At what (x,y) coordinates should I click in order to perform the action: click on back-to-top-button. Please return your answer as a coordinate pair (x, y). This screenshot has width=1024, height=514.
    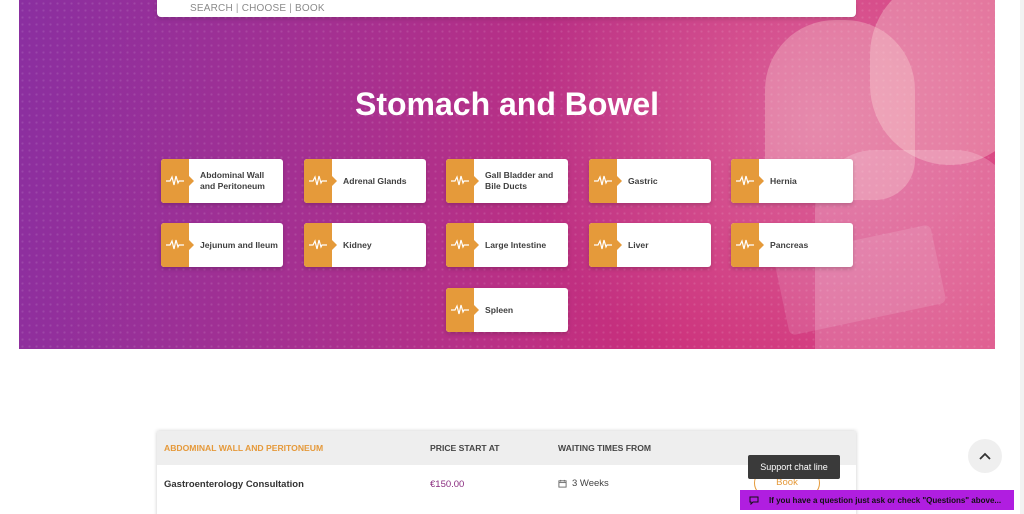
    Looking at the image, I should click on (985, 456).